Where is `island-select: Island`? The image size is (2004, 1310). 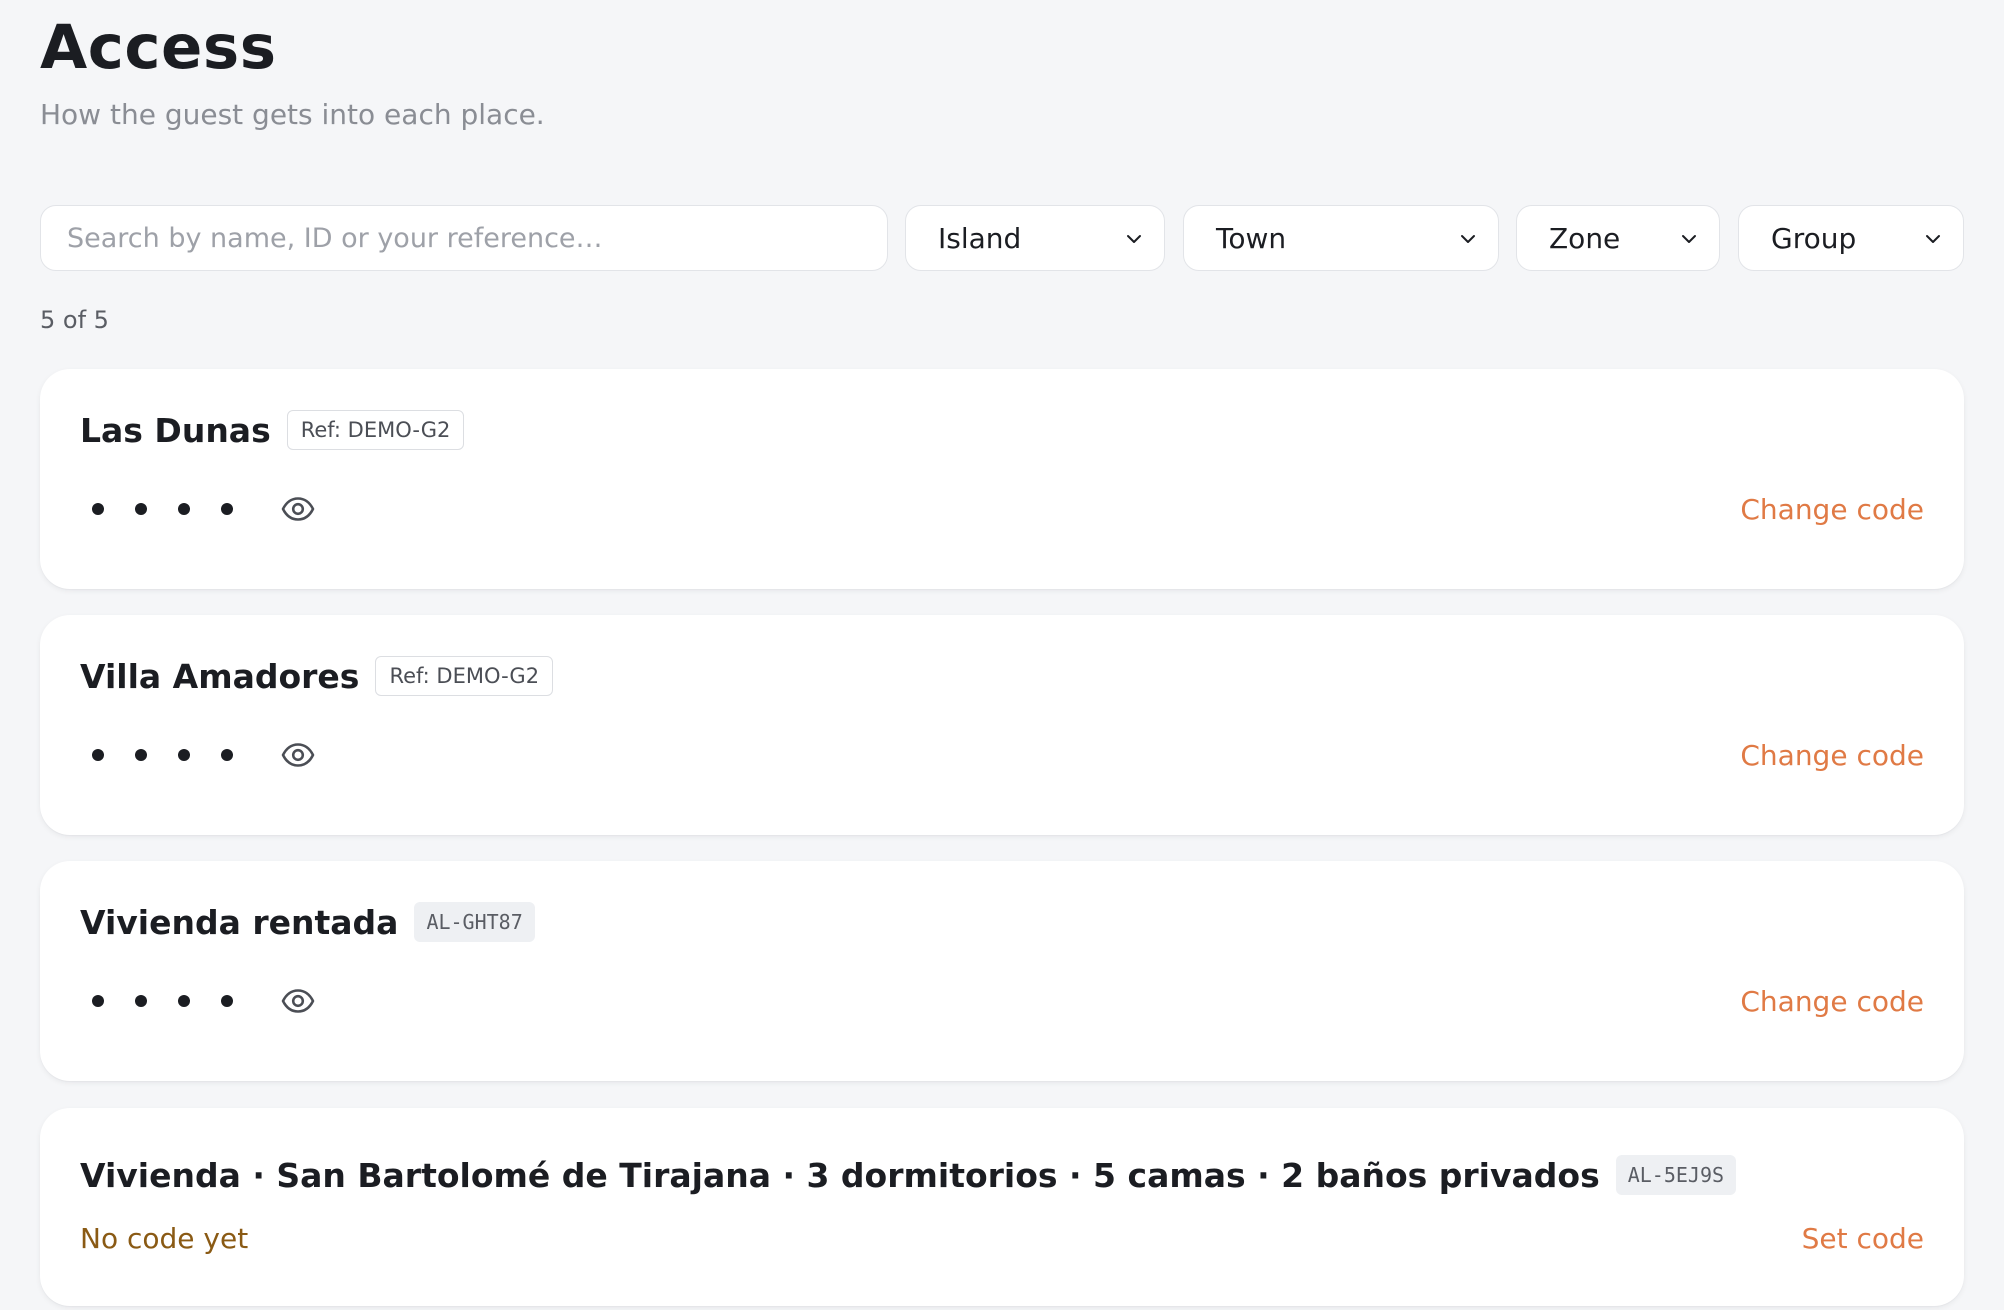 island-select: Island is located at coordinates (1035, 238).